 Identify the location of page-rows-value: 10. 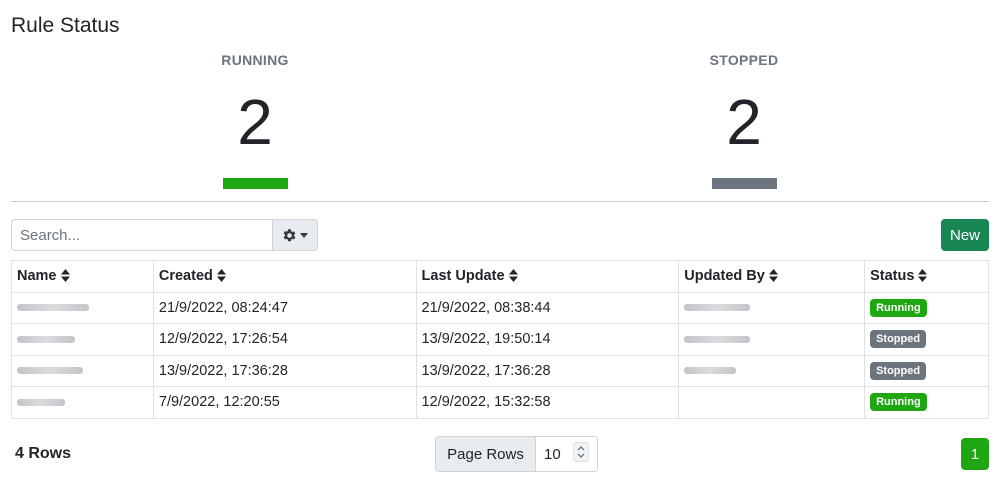
(552, 454).